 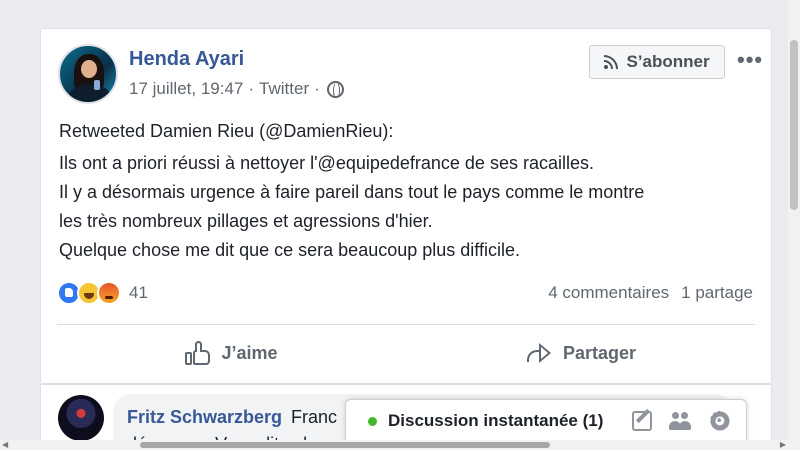 I want to click on commenter-name: Fritz Schwarzberg, so click(x=204, y=417).